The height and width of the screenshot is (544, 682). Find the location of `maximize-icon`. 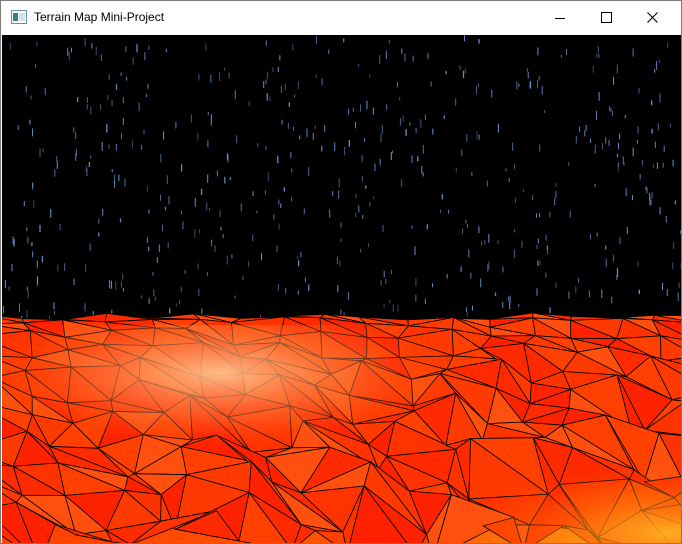

maximize-icon is located at coordinates (606, 17).